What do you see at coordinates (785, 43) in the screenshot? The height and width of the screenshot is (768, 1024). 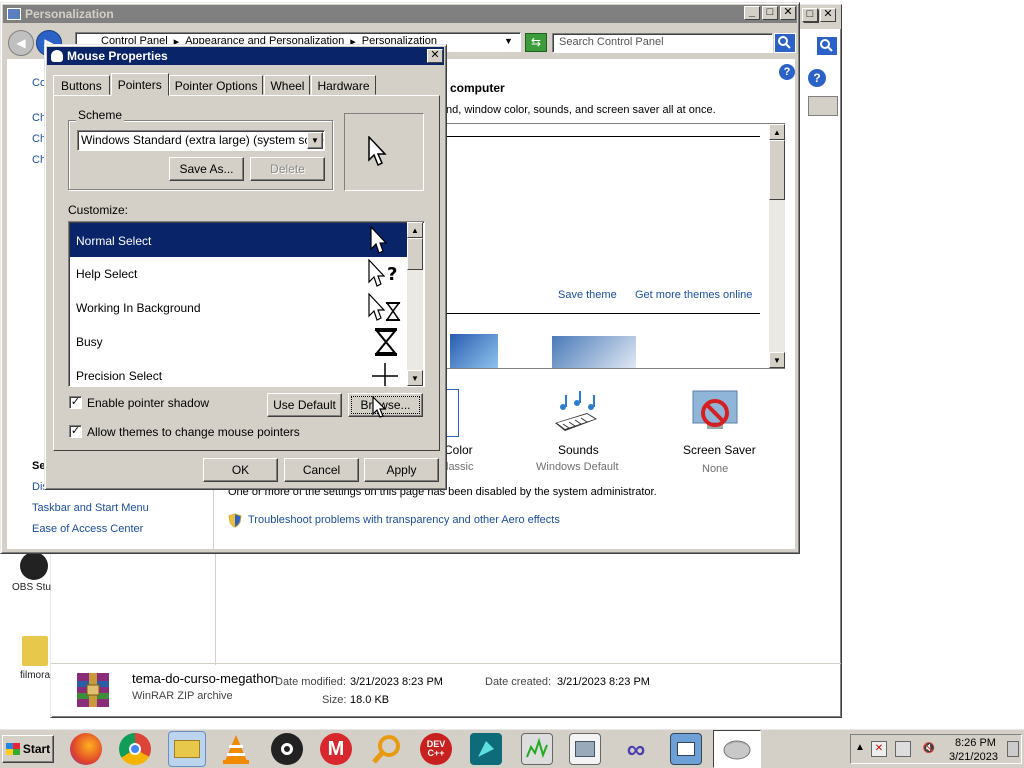 I see `search-icon` at bounding box center [785, 43].